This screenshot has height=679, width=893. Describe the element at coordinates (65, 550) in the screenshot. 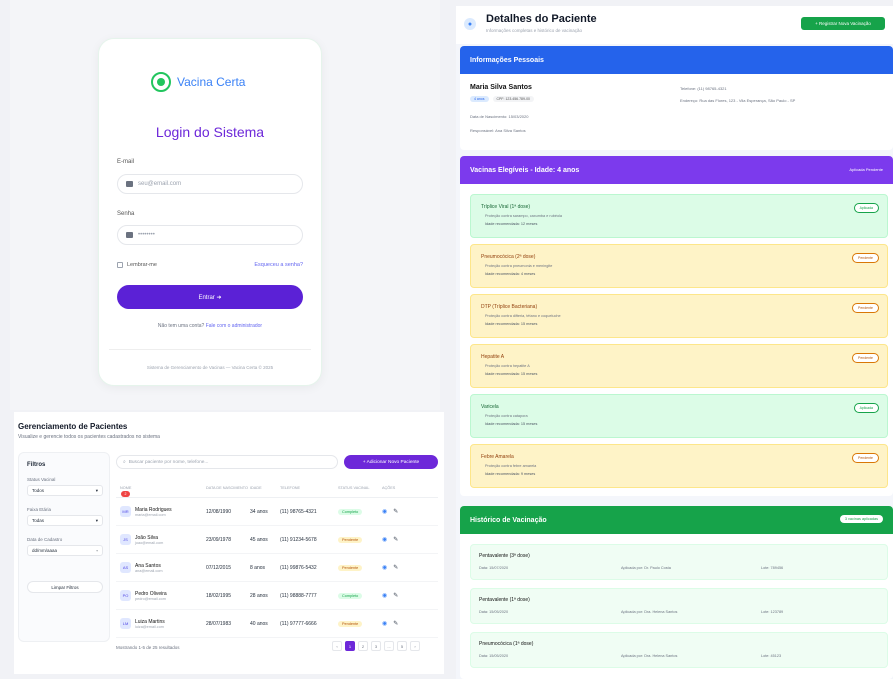

I see `date-filter-input: dd/mm/aaaa ▫` at that location.